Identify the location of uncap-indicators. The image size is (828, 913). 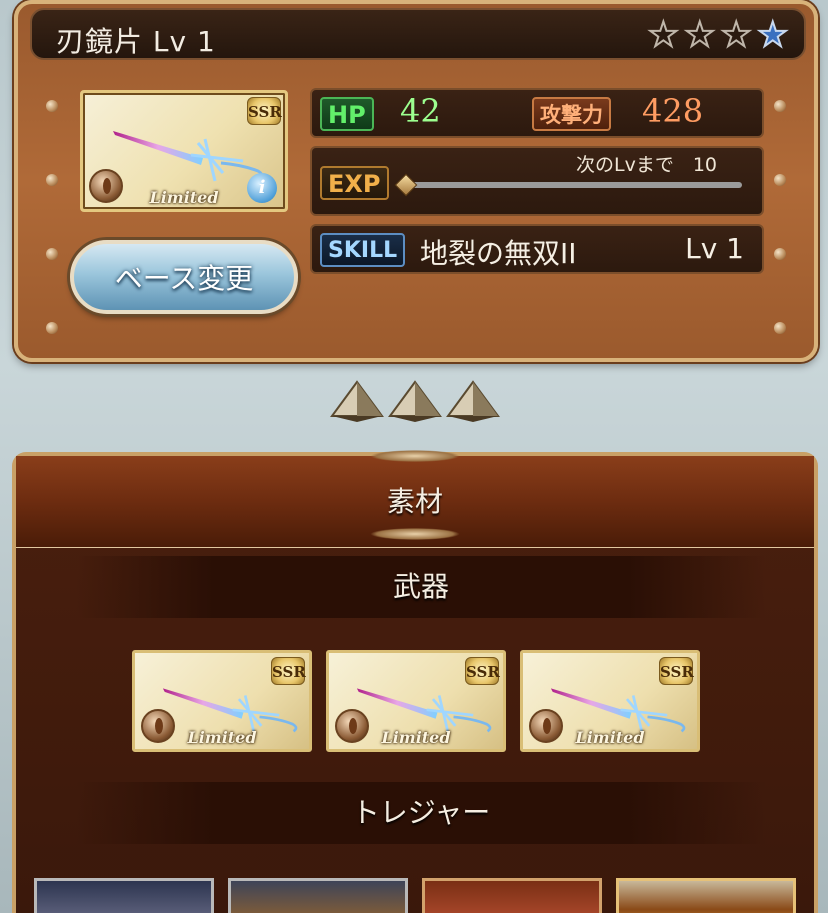
(415, 401).